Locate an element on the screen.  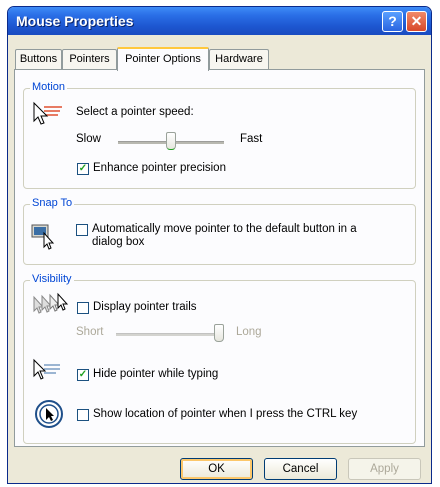
visibility-group-title: Visibility is located at coordinates (52, 279).